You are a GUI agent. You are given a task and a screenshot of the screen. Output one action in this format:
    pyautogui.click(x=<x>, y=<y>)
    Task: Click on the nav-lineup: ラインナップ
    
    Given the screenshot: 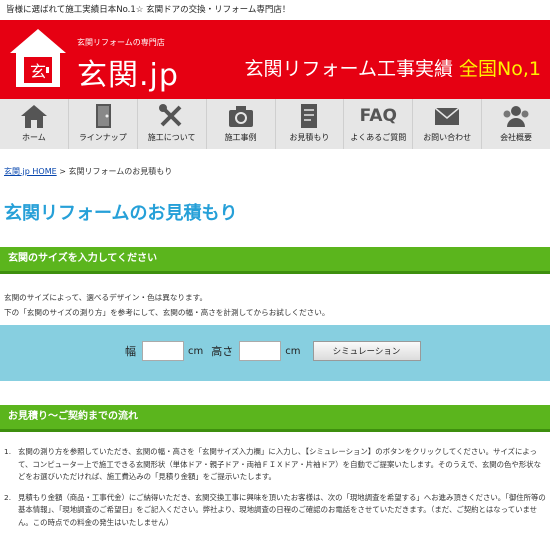 What is the action you would take?
    pyautogui.click(x=103, y=124)
    